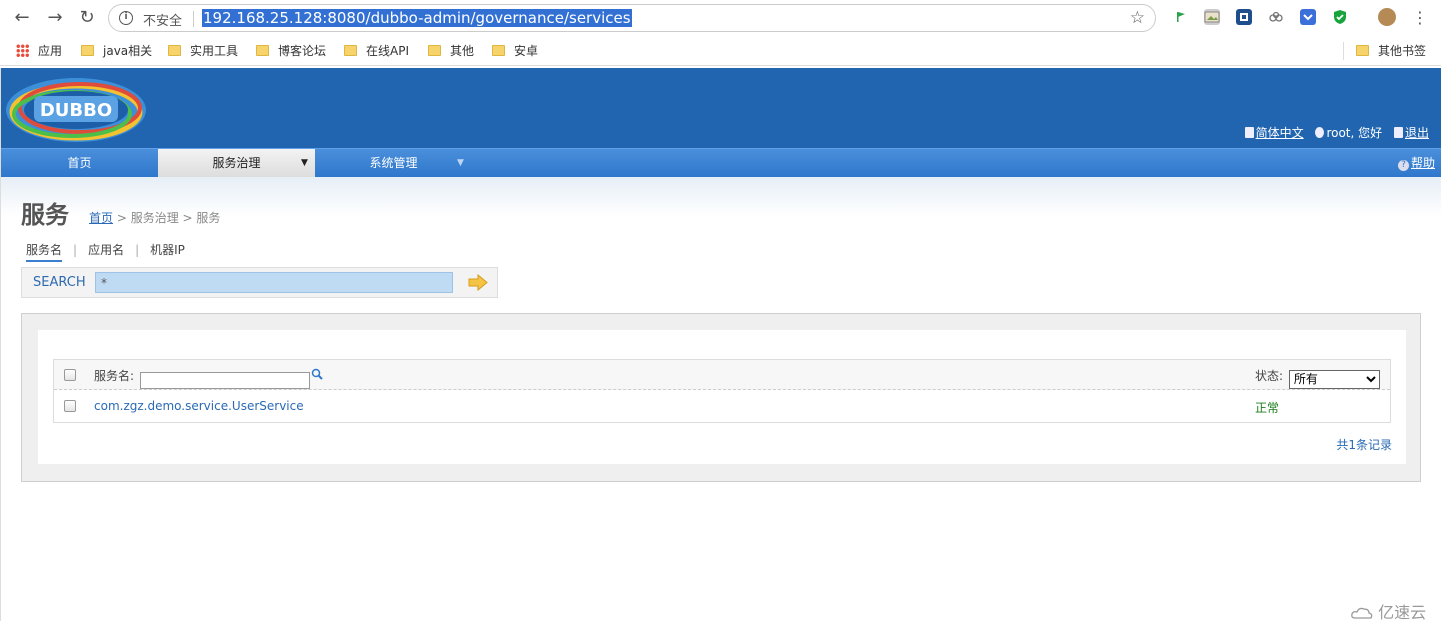  What do you see at coordinates (101, 218) in the screenshot?
I see `breadcrumb-home: 首页` at bounding box center [101, 218].